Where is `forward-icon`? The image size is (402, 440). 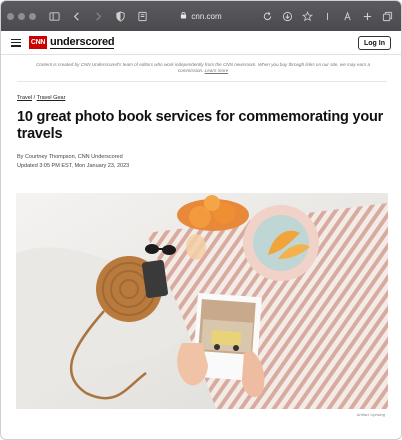 forward-icon is located at coordinates (98, 16).